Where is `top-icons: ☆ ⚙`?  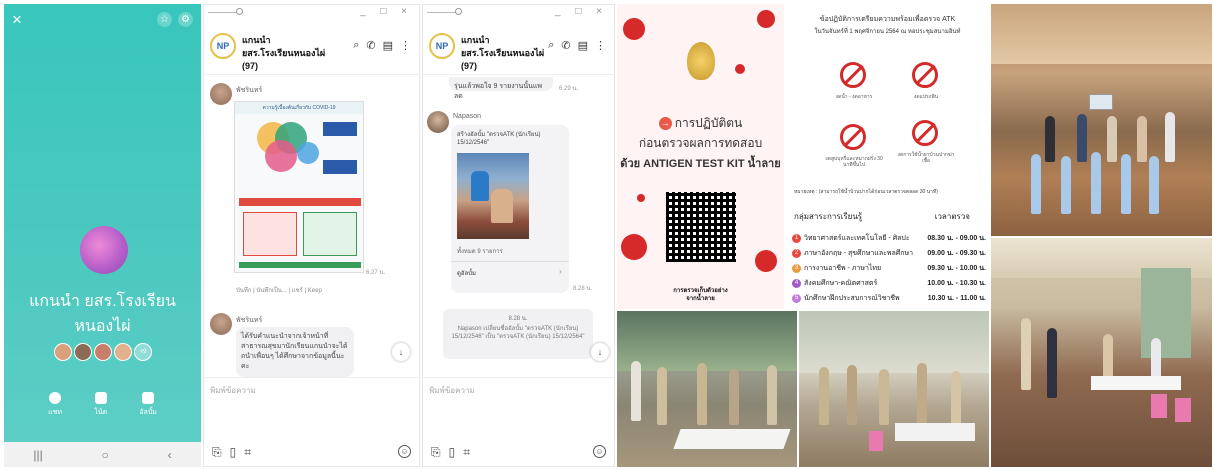 top-icons: ☆ ⚙ is located at coordinates (175, 19).